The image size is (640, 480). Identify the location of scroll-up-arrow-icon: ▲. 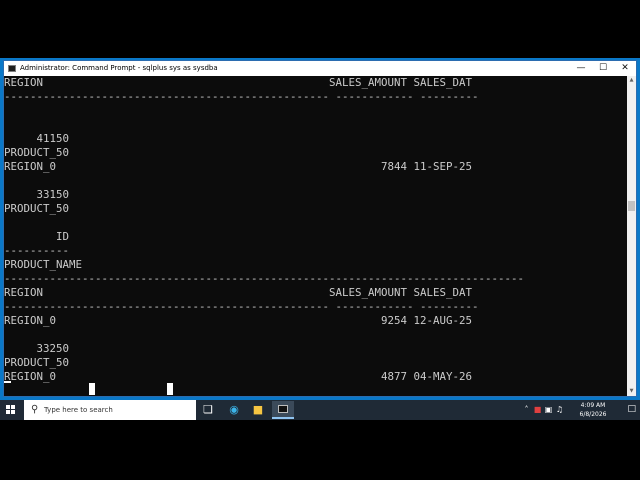
(631, 80).